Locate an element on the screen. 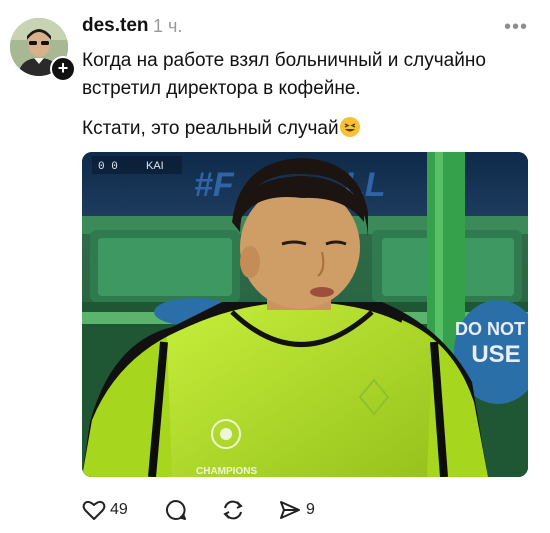 This screenshot has width=550, height=533. vest-logo-text: CHAMPIONS is located at coordinates (226, 471).